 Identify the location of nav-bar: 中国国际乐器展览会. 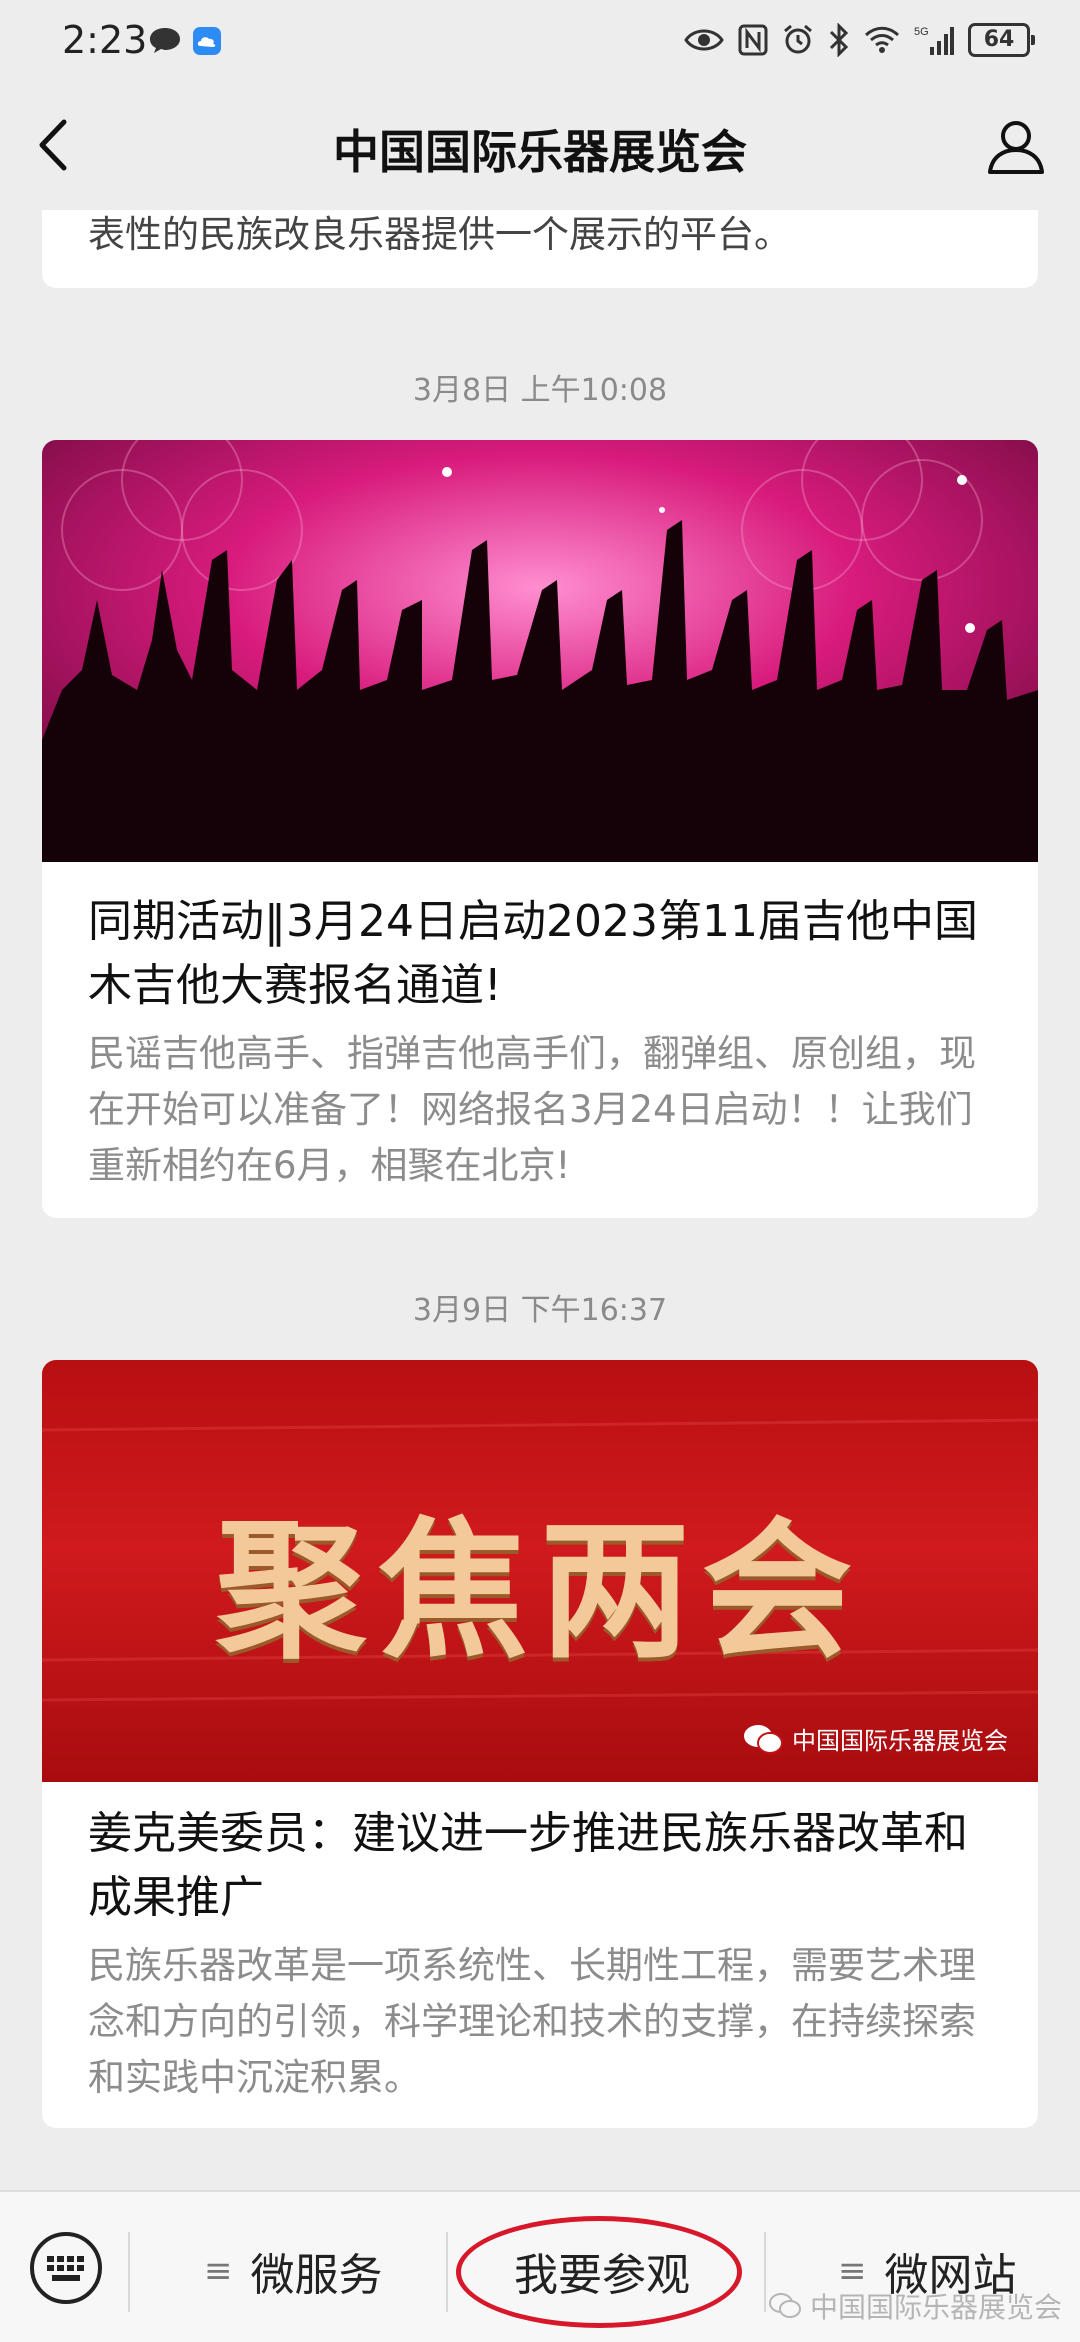
(540, 145).